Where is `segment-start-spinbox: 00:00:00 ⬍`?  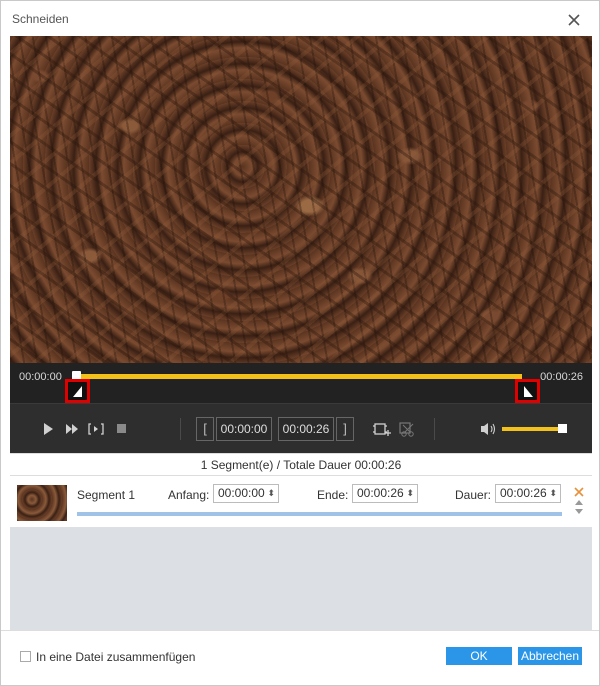 segment-start-spinbox: 00:00:00 ⬍ is located at coordinates (246, 493).